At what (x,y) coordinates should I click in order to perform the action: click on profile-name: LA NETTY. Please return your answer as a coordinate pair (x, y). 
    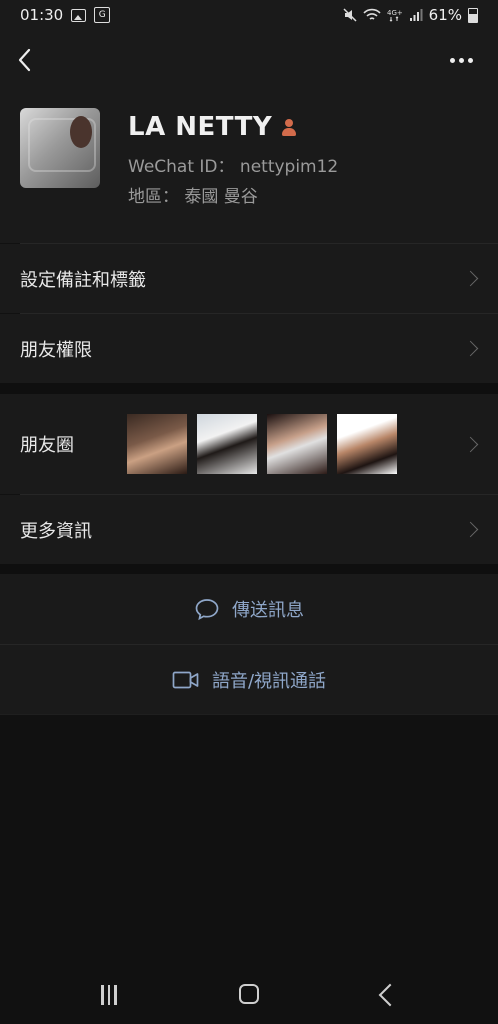
    Looking at the image, I should click on (200, 127).